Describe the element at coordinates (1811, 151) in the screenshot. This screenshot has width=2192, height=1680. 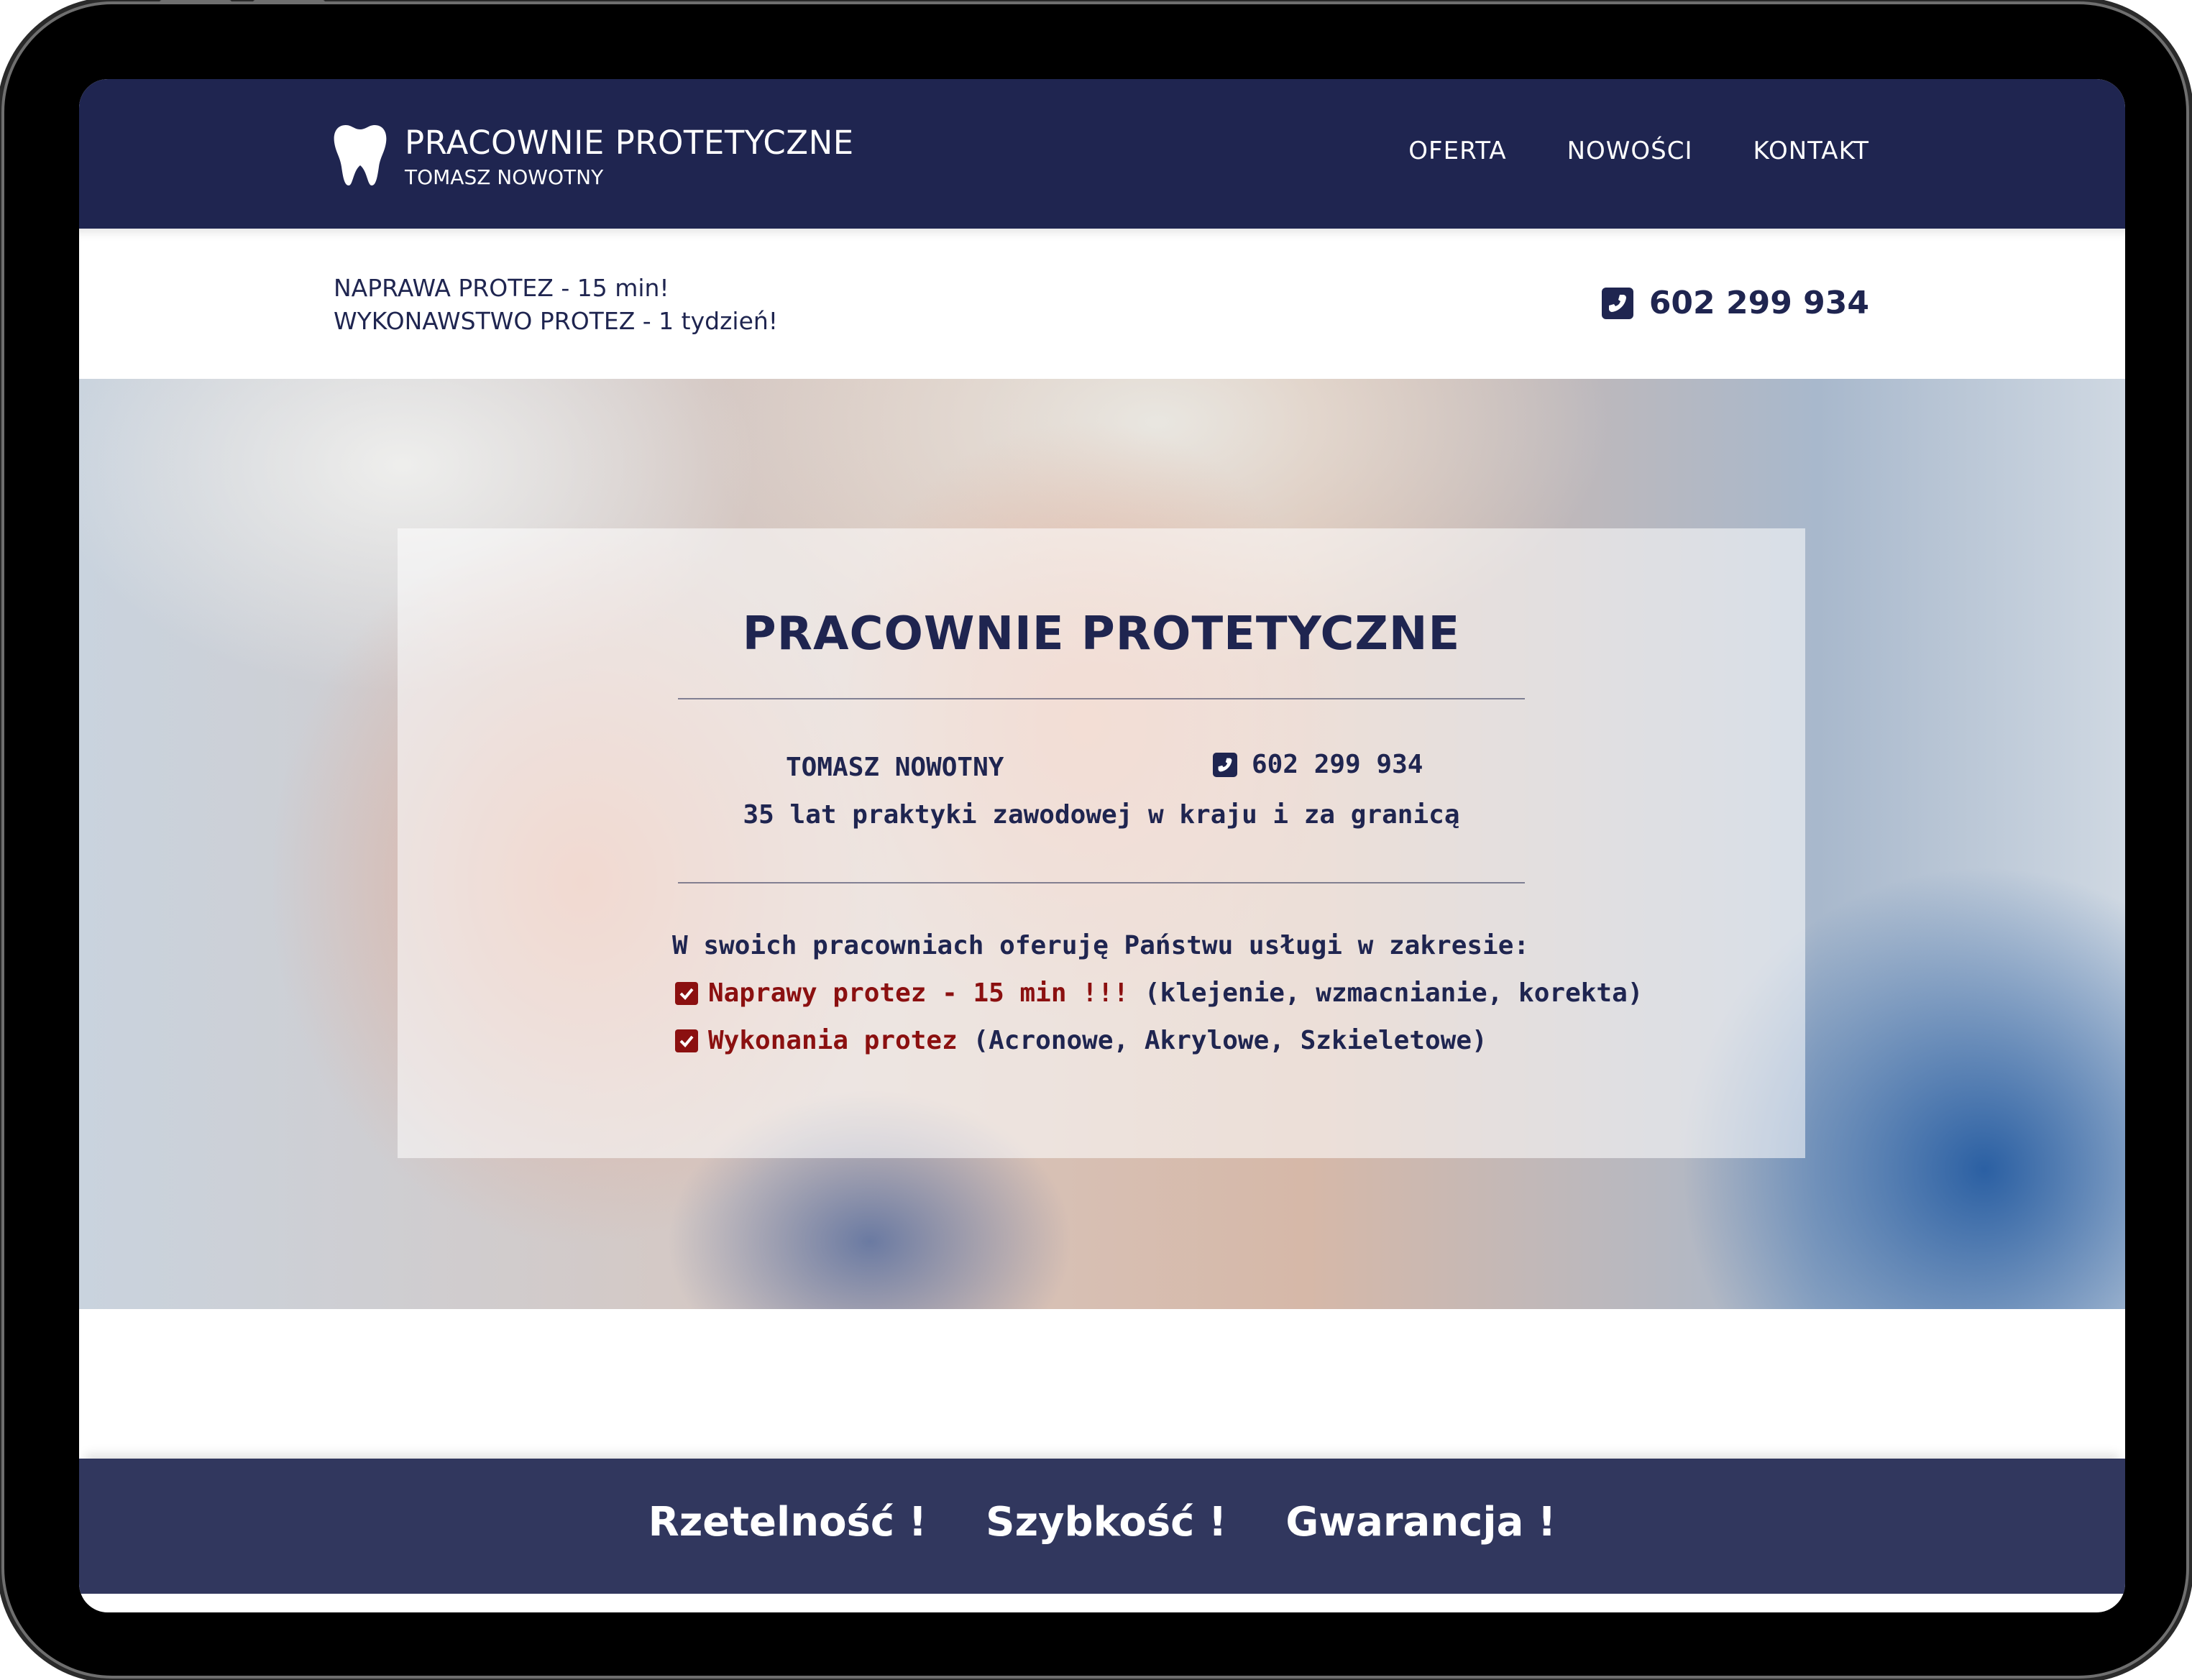
I see `nav-kontakt: KONTAKT` at that location.